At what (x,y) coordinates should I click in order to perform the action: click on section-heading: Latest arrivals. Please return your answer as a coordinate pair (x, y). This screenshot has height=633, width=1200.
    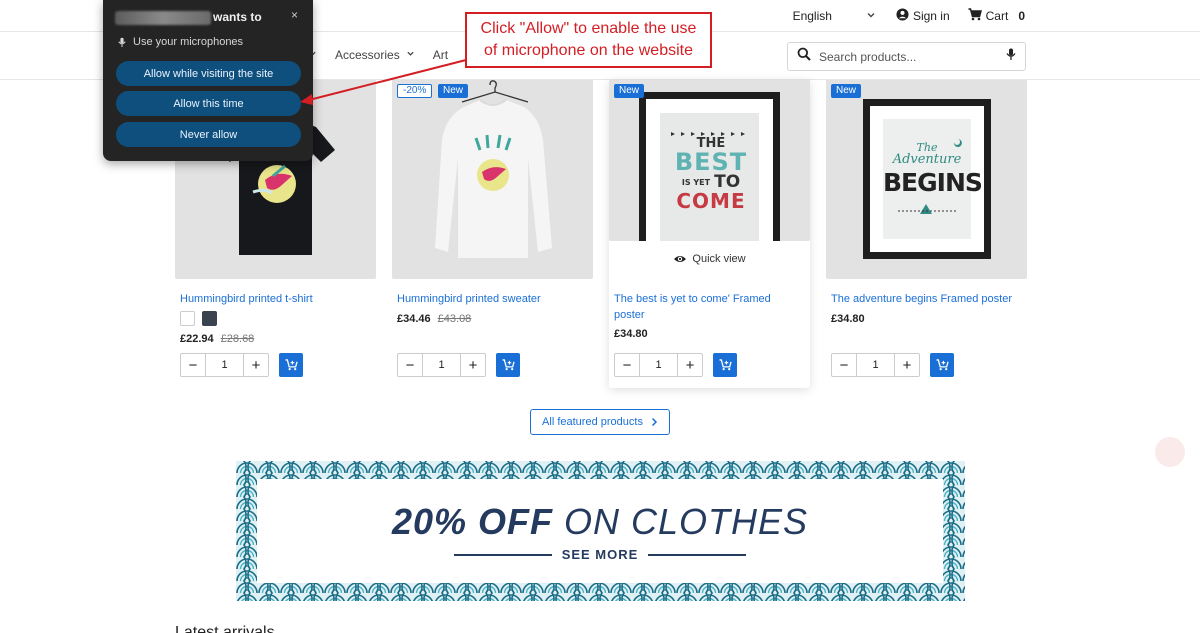
    Looking at the image, I should click on (225, 628).